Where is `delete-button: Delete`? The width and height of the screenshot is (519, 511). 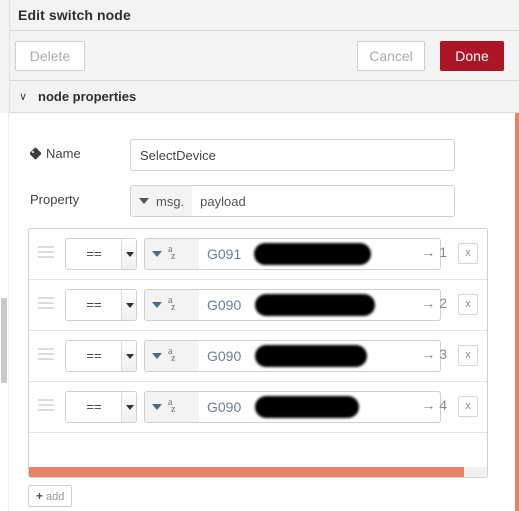
delete-button: Delete is located at coordinates (50, 56).